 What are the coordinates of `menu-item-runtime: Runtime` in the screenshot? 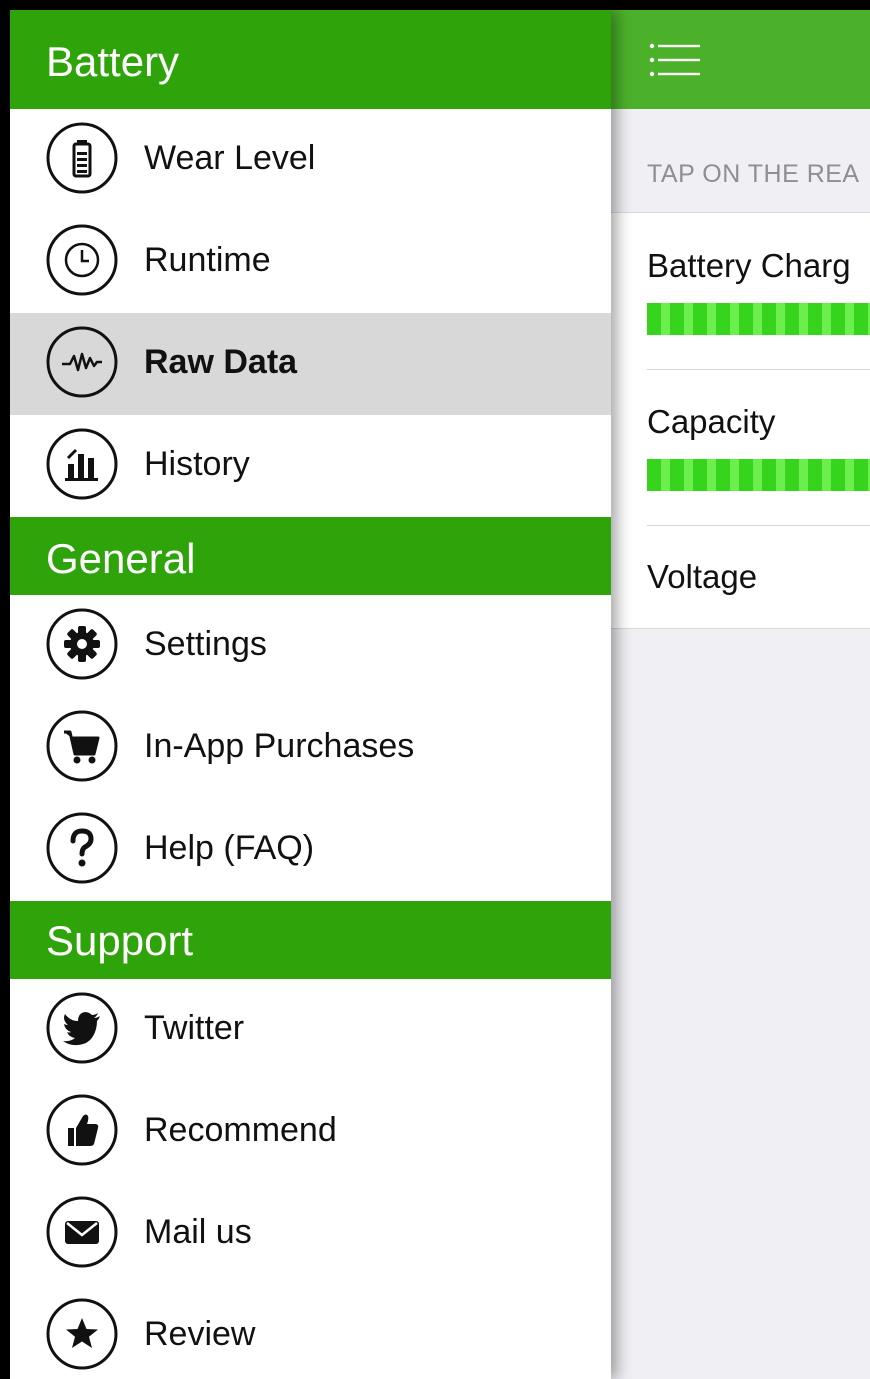 It's located at (310, 262).